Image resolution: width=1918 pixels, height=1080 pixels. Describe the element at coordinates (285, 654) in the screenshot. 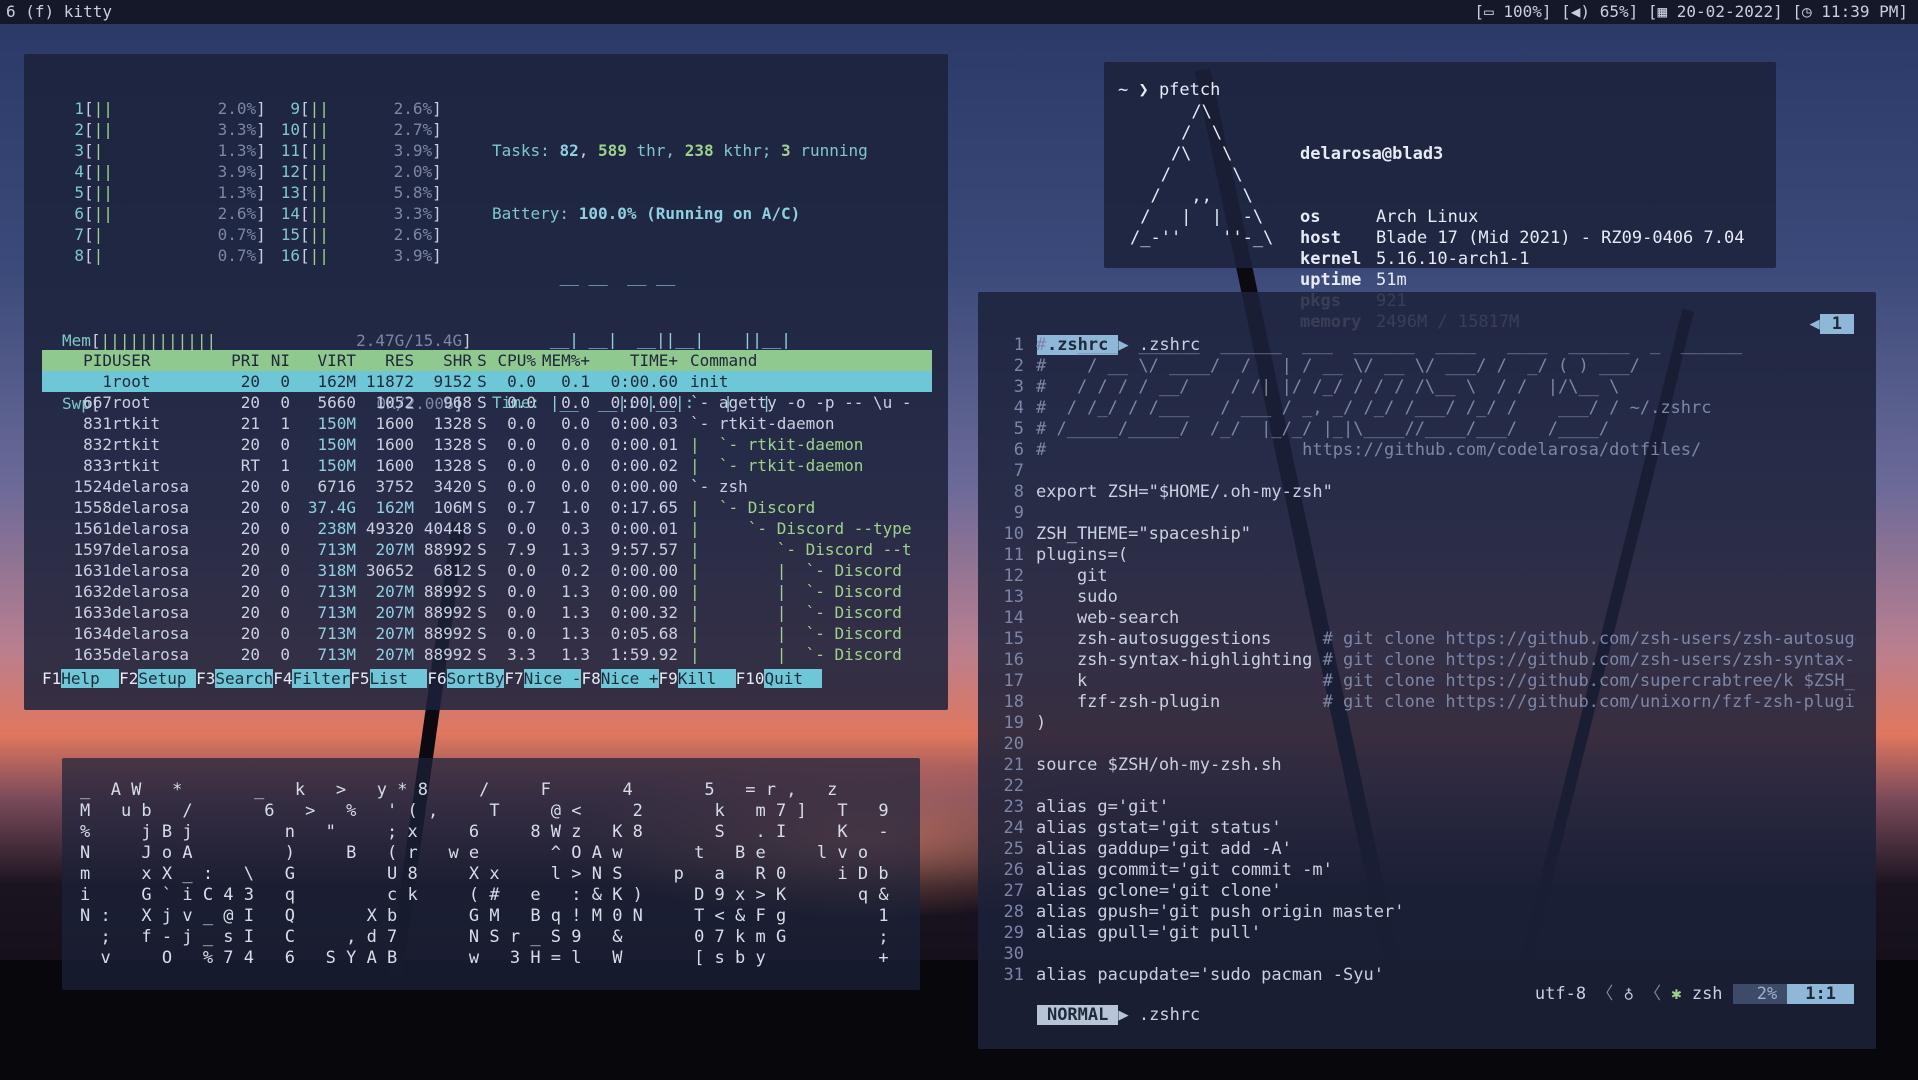

I see `process-cell: 0` at that location.